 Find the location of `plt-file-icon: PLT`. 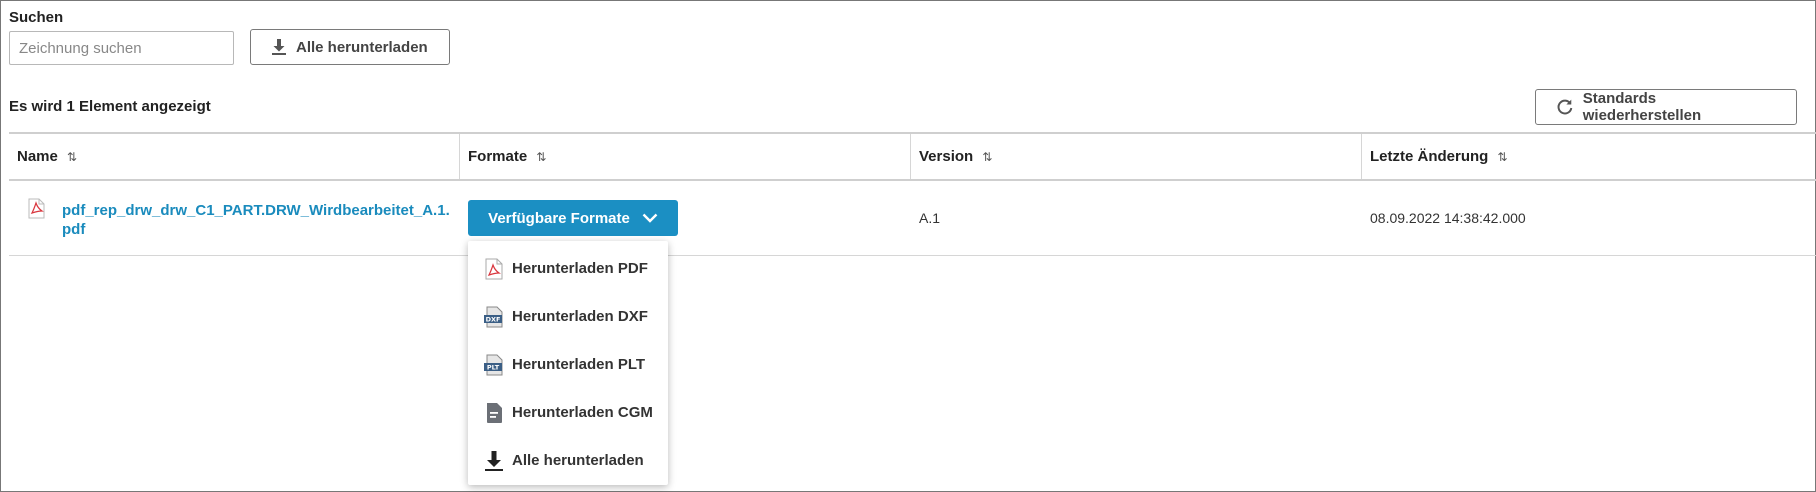

plt-file-icon: PLT is located at coordinates (493, 365).